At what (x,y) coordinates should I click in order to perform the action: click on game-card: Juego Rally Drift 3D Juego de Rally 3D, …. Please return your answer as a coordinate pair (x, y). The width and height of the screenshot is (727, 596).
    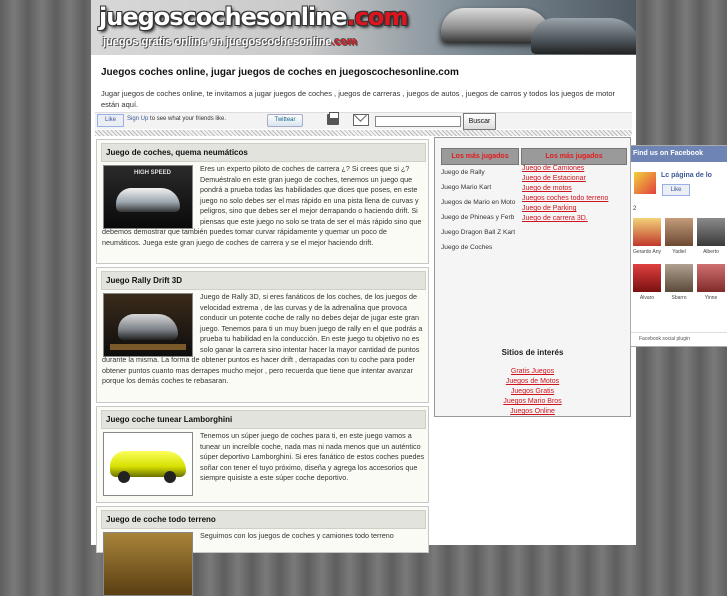
    Looking at the image, I should click on (262, 335).